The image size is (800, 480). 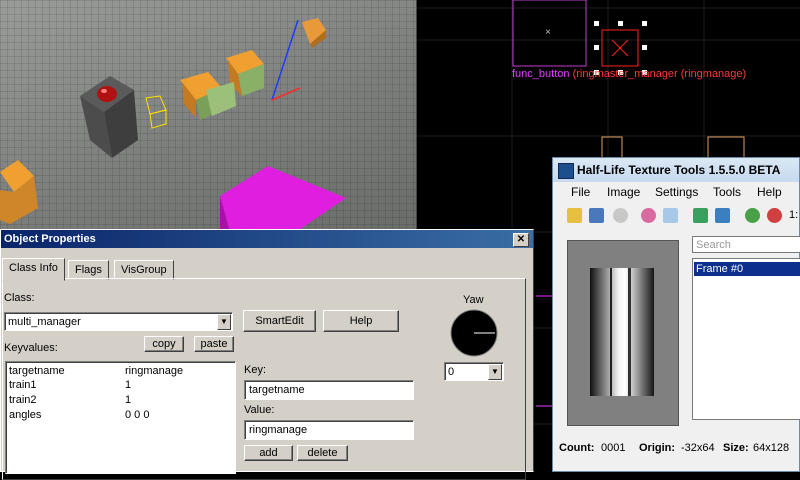 What do you see at coordinates (279, 321) in the screenshot?
I see `smartedit-button: SmartEdit` at bounding box center [279, 321].